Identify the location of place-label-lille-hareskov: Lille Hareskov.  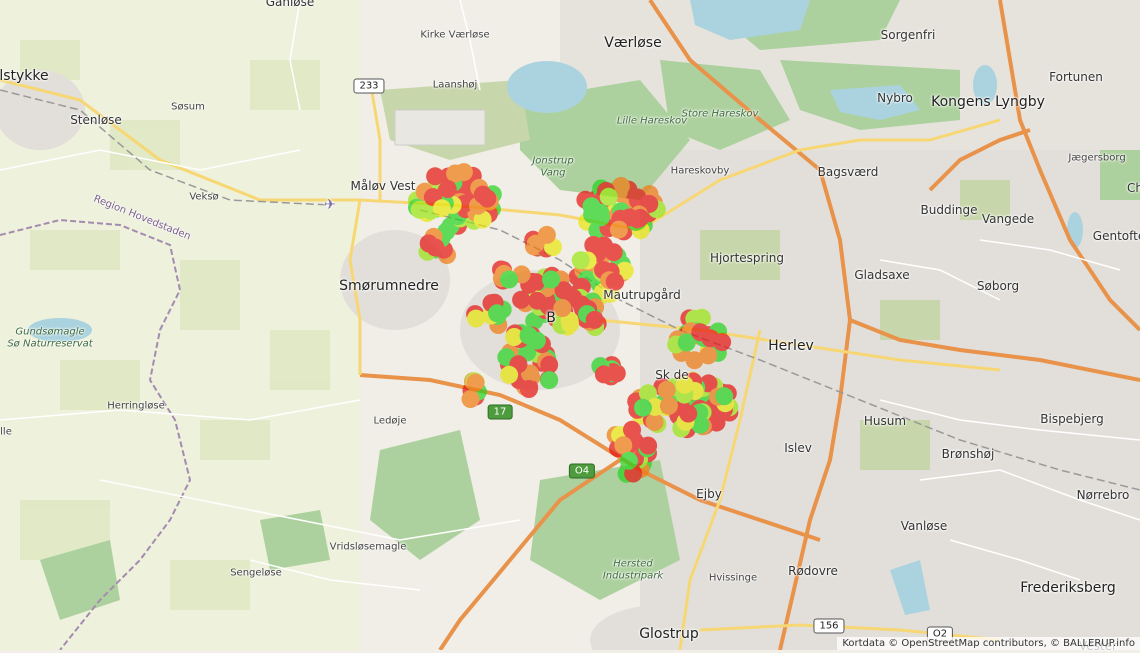
(652, 121).